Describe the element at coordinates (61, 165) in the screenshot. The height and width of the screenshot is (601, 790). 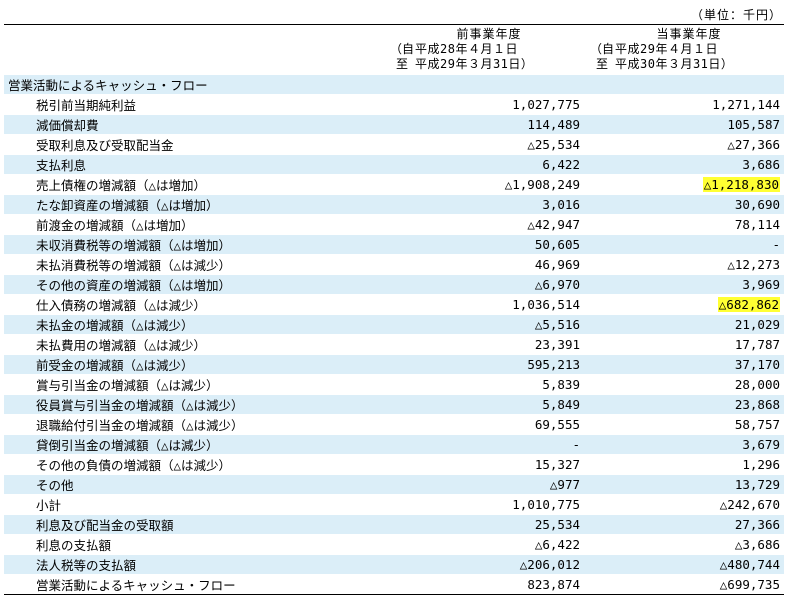
I see `row-label-text: 支払利息` at that location.